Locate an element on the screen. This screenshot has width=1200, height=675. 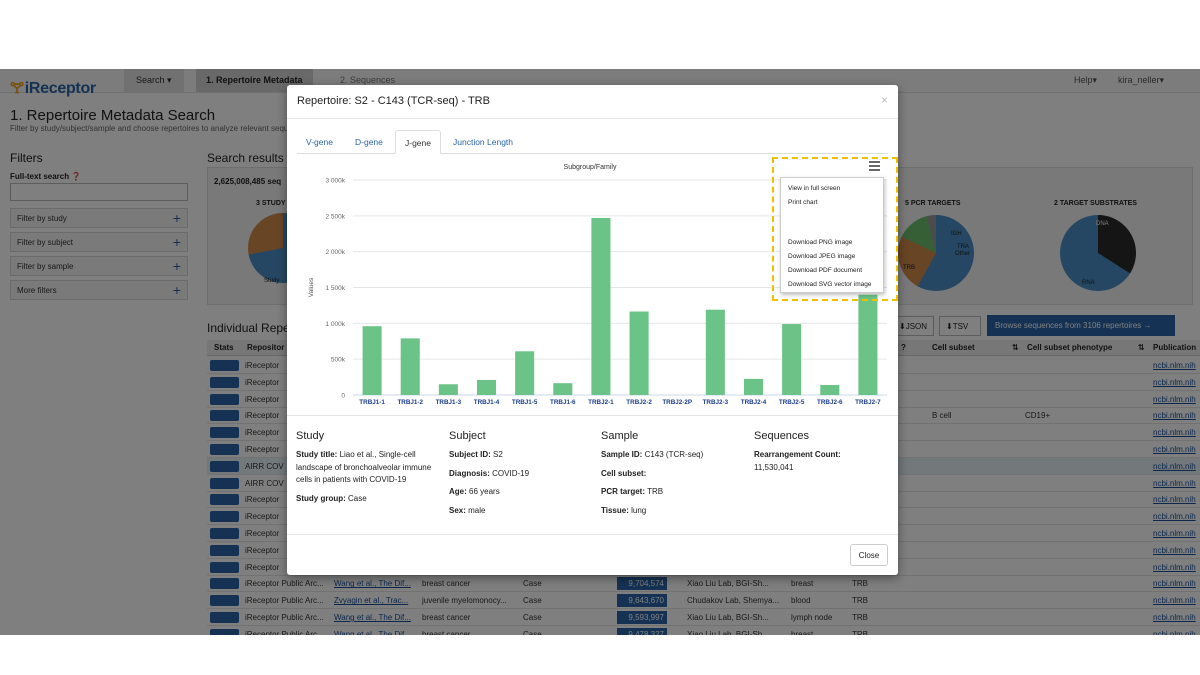
y-tick-label: 1 500k is located at coordinates (335, 288).